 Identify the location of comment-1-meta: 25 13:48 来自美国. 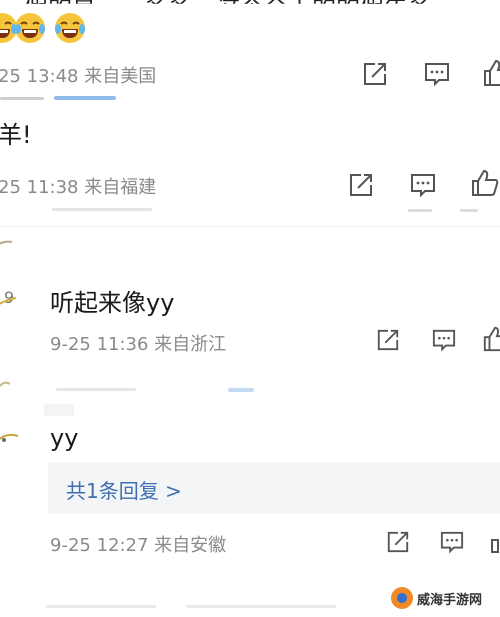
(78, 76).